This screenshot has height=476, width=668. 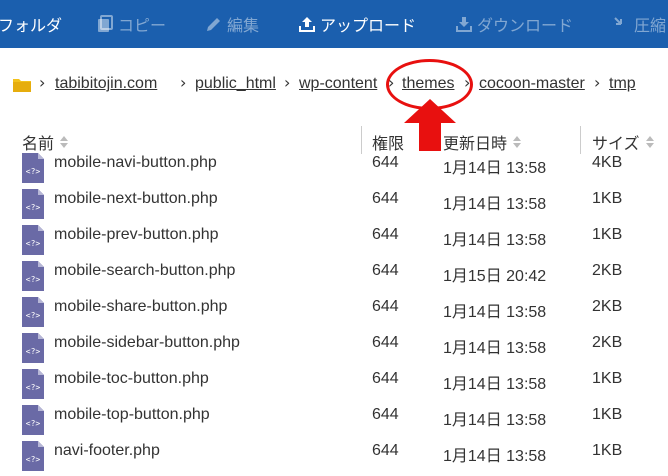 I want to click on red-up-arrow-icon, so click(x=430, y=125).